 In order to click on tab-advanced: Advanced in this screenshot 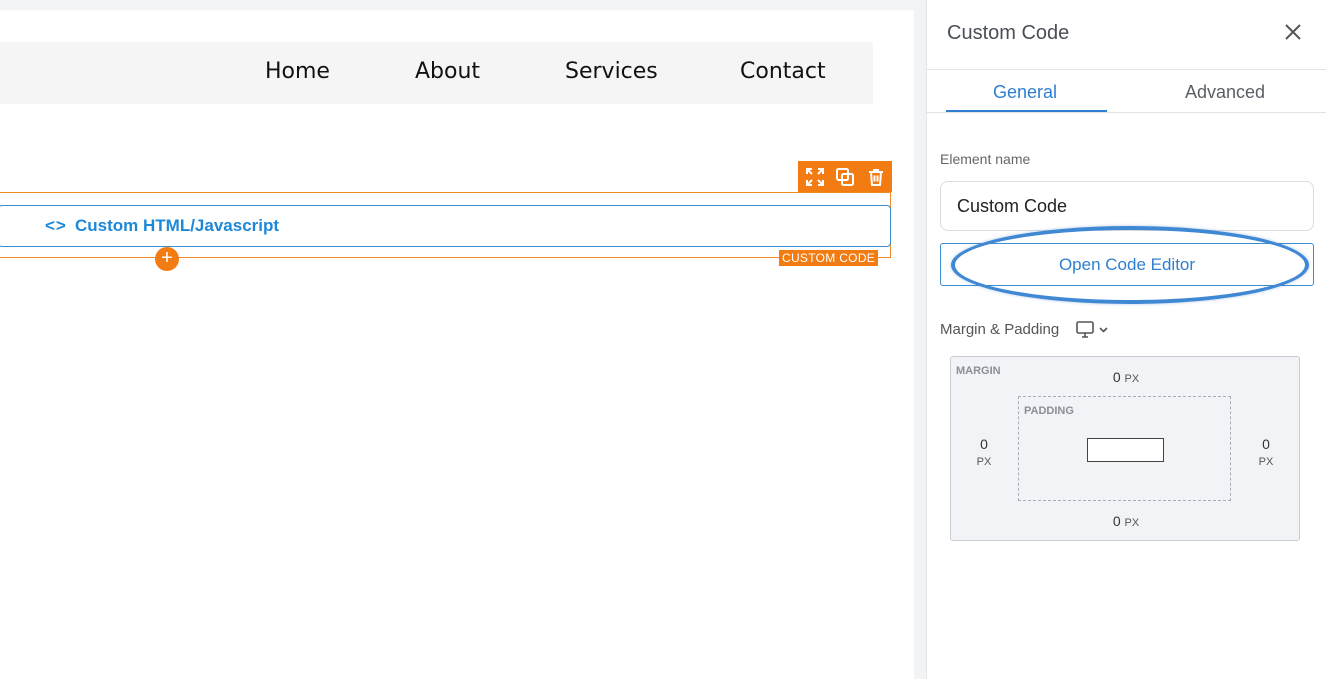, I will do `click(1225, 92)`.